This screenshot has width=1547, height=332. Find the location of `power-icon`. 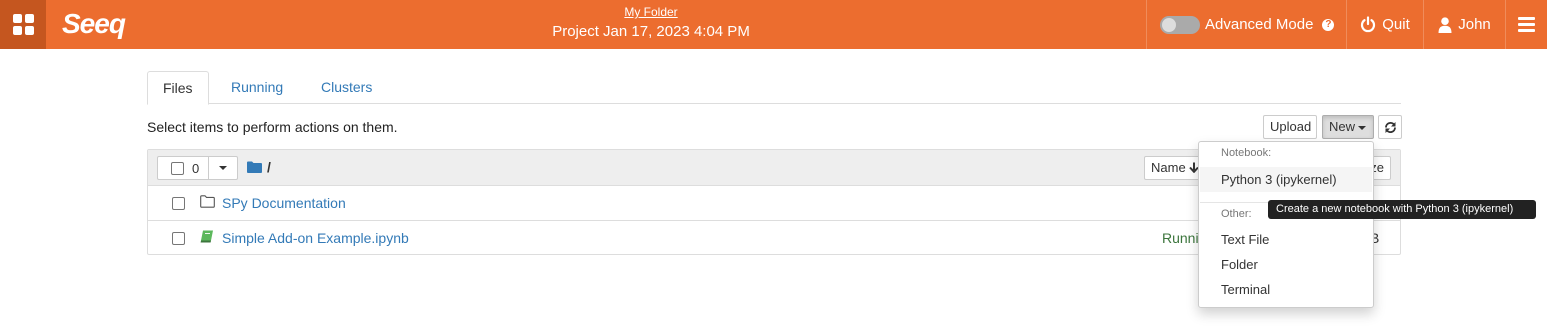

power-icon is located at coordinates (1368, 24).